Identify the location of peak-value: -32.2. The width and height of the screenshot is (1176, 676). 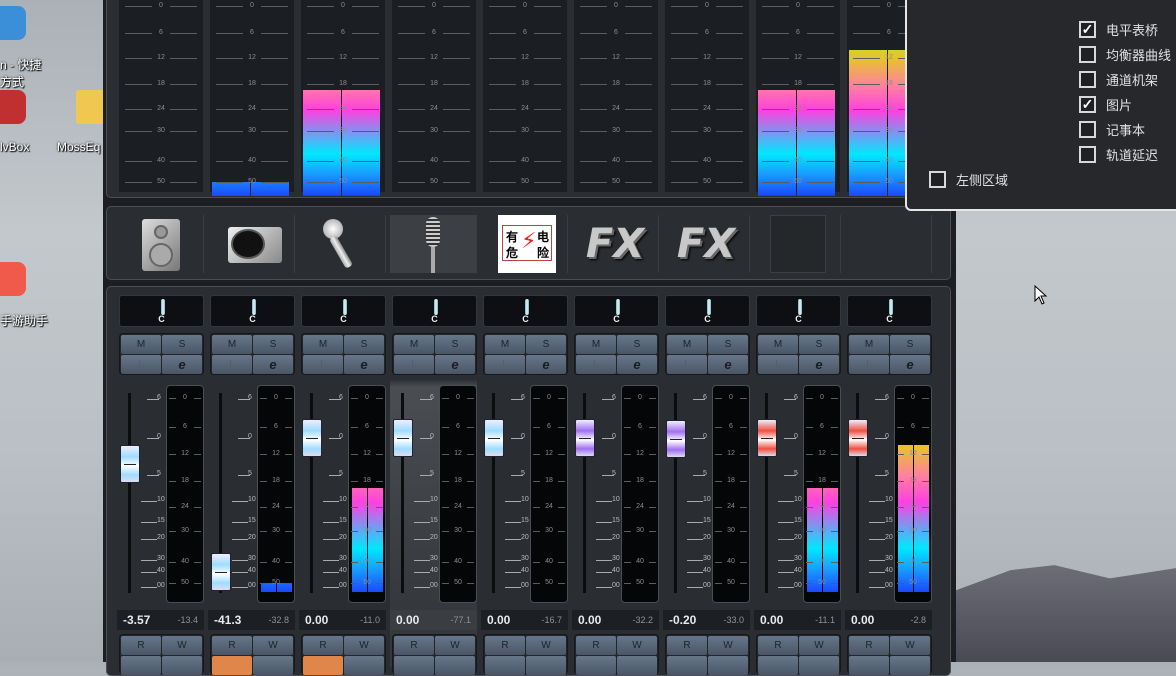
(642, 620).